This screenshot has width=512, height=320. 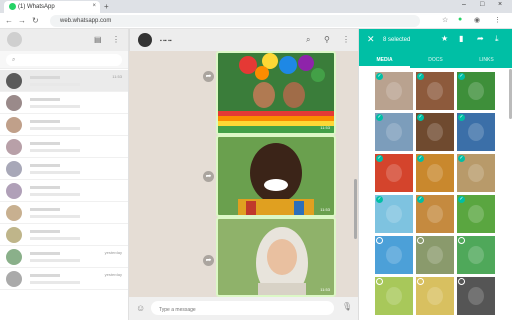 I want to click on delete-icon: ▮, so click(x=461, y=38).